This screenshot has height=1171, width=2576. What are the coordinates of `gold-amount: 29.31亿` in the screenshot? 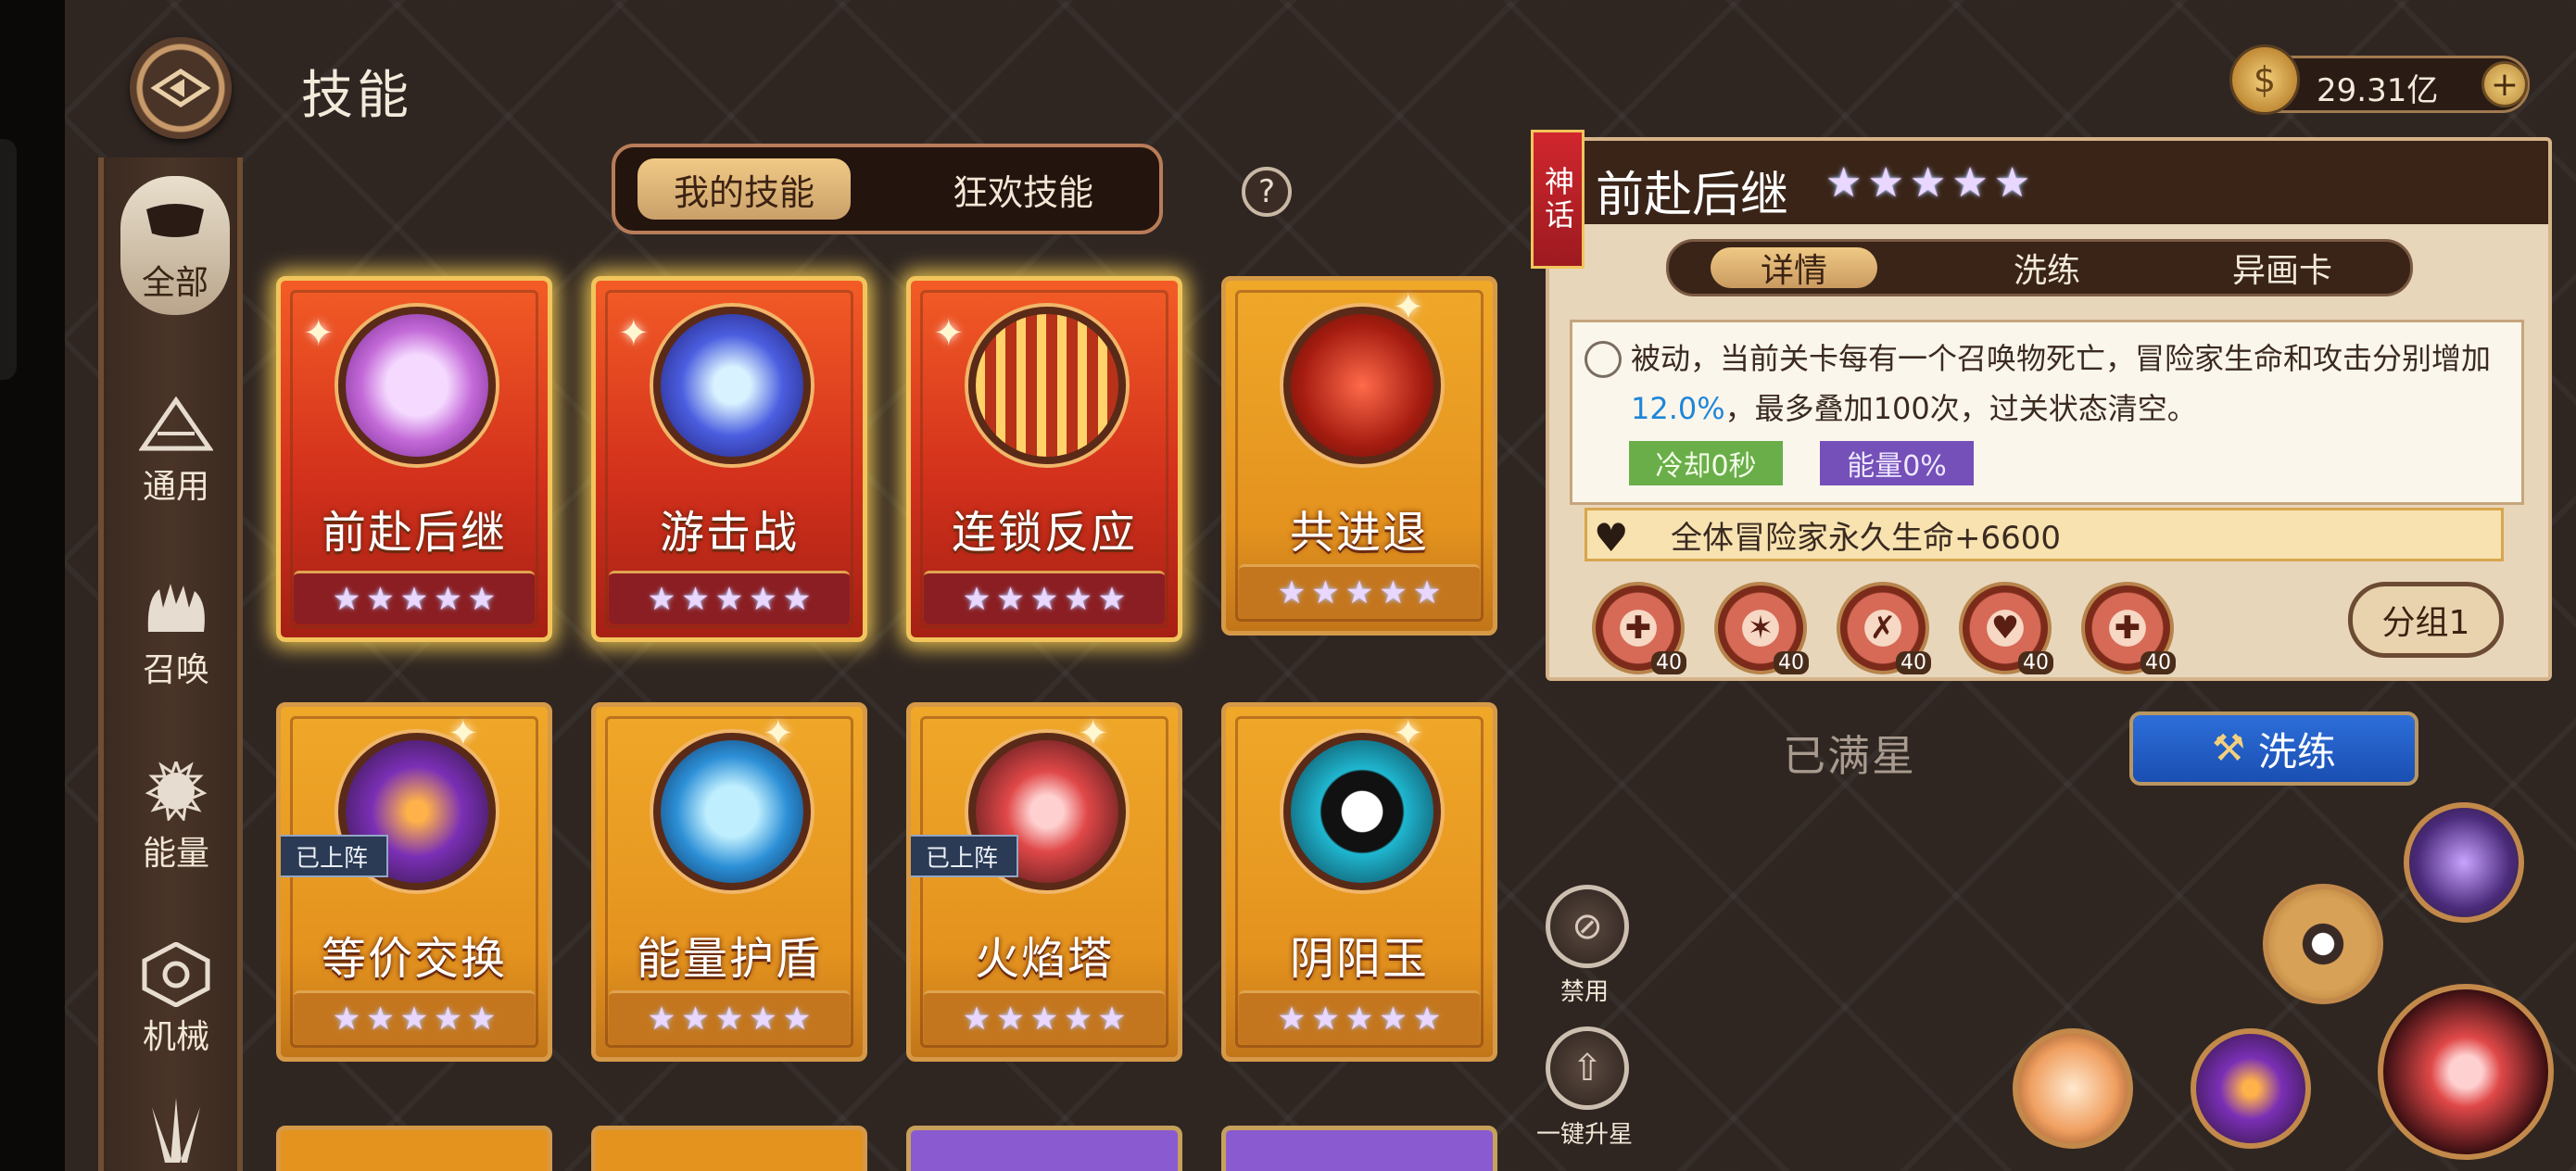 It's located at (2378, 90).